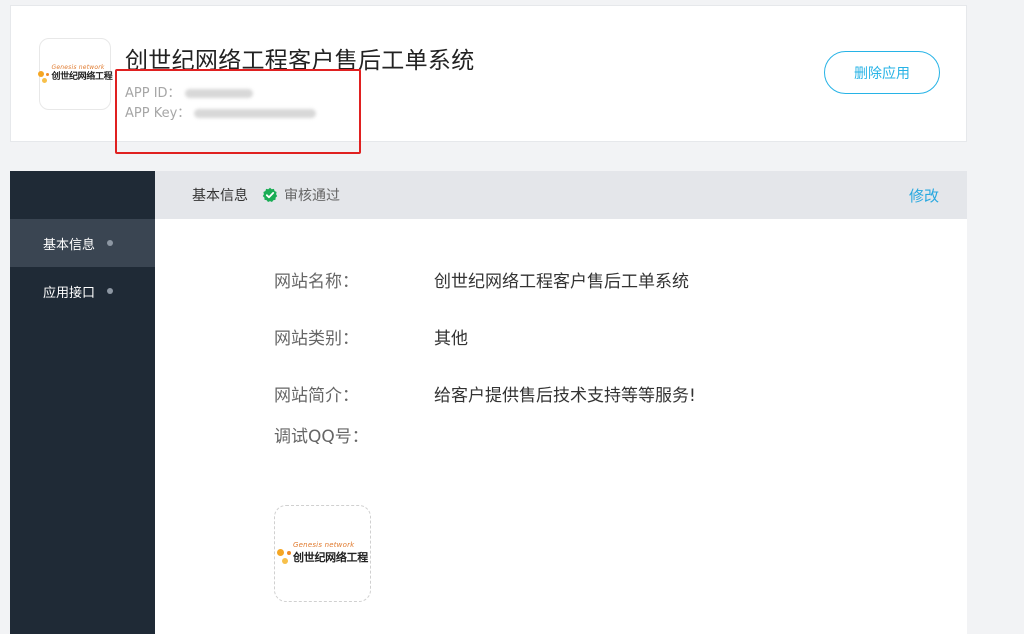 The height and width of the screenshot is (634, 1024). What do you see at coordinates (316, 282) in the screenshot?
I see `field-label-site-name: 网站名称：` at bounding box center [316, 282].